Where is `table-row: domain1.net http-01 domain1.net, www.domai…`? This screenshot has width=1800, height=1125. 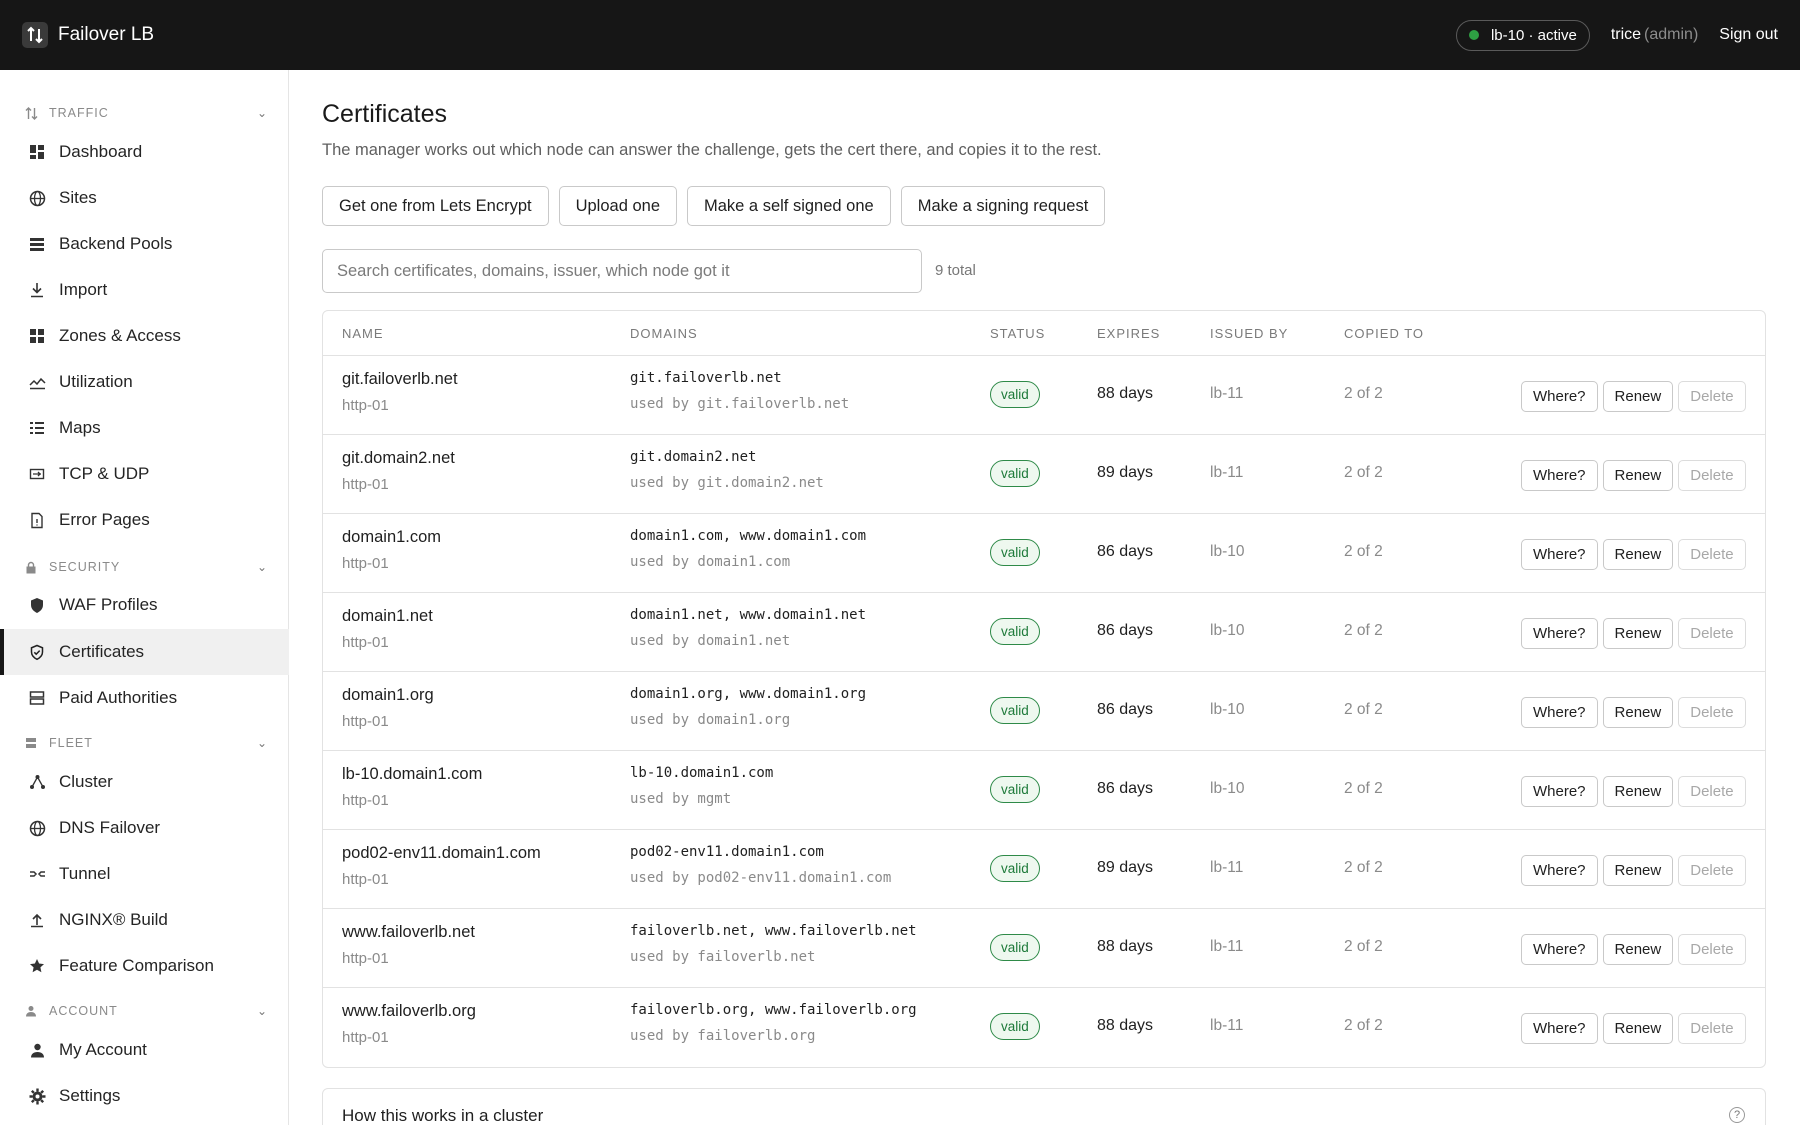 table-row: domain1.net http-01 domain1.net, www.domai… is located at coordinates (1044, 632).